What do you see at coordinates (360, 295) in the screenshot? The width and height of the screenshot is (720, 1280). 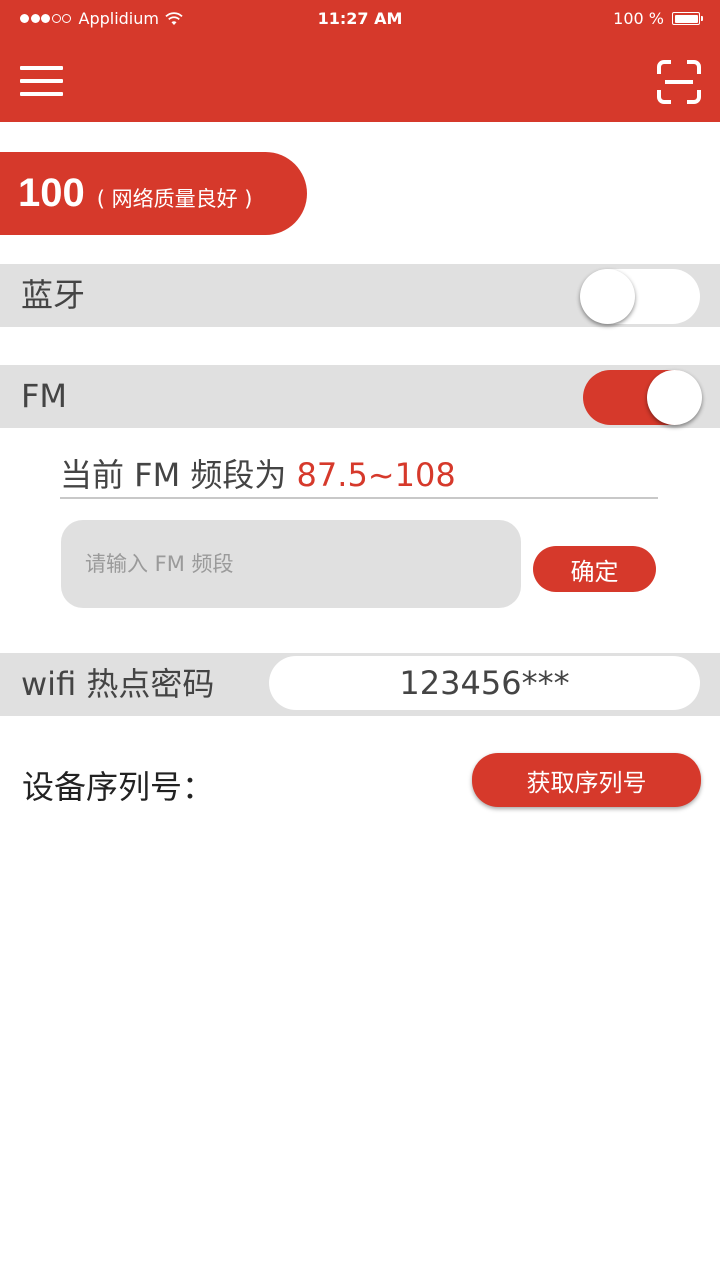 I see `bluetooth-row: 蓝牙` at bounding box center [360, 295].